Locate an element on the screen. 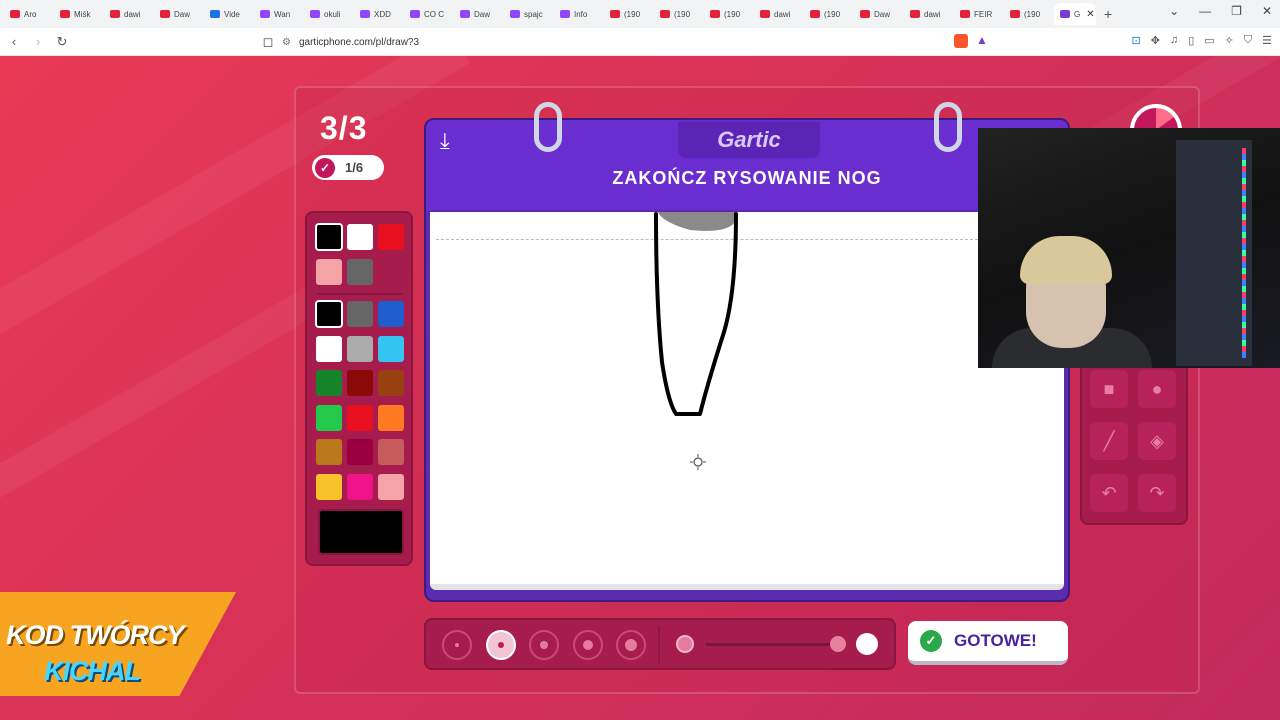 The image size is (1280, 720). browser-tab: XDD is located at coordinates (379, 14).